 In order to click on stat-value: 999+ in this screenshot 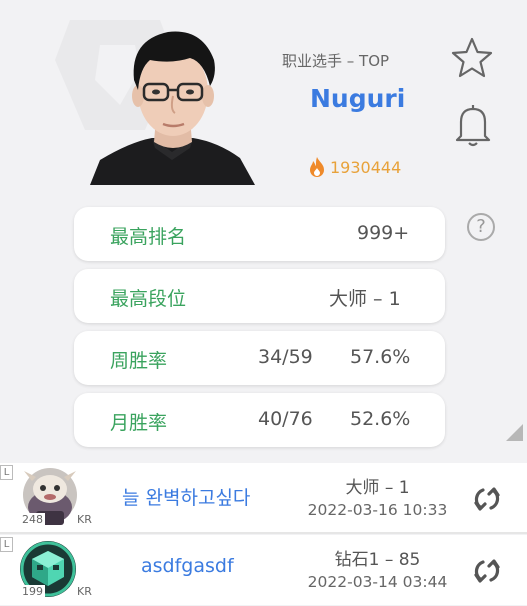, I will do `click(383, 233)`.